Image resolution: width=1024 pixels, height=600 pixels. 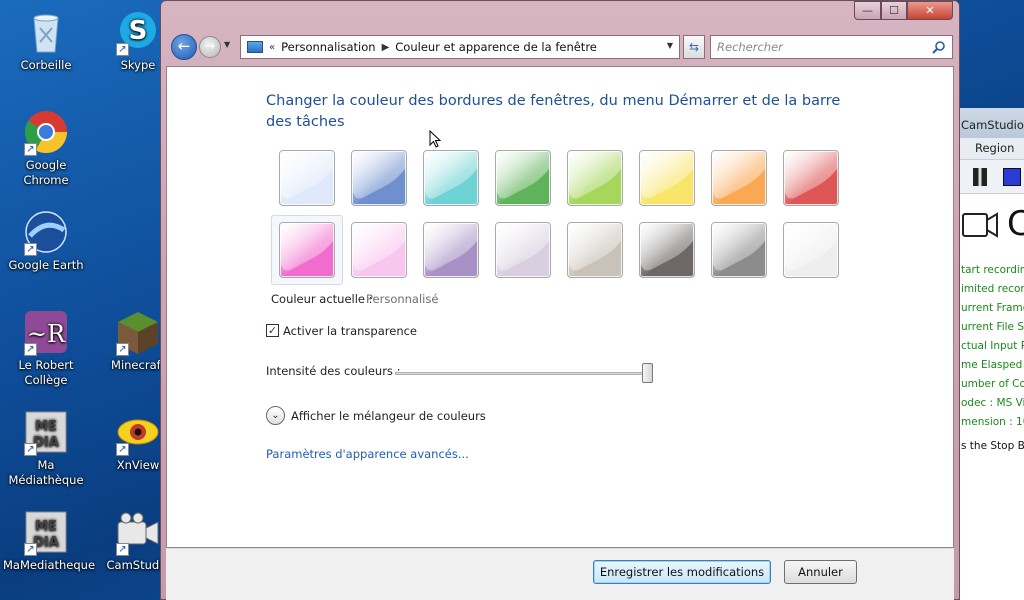 What do you see at coordinates (992, 446) in the screenshot?
I see `log-line: s the Stop B` at bounding box center [992, 446].